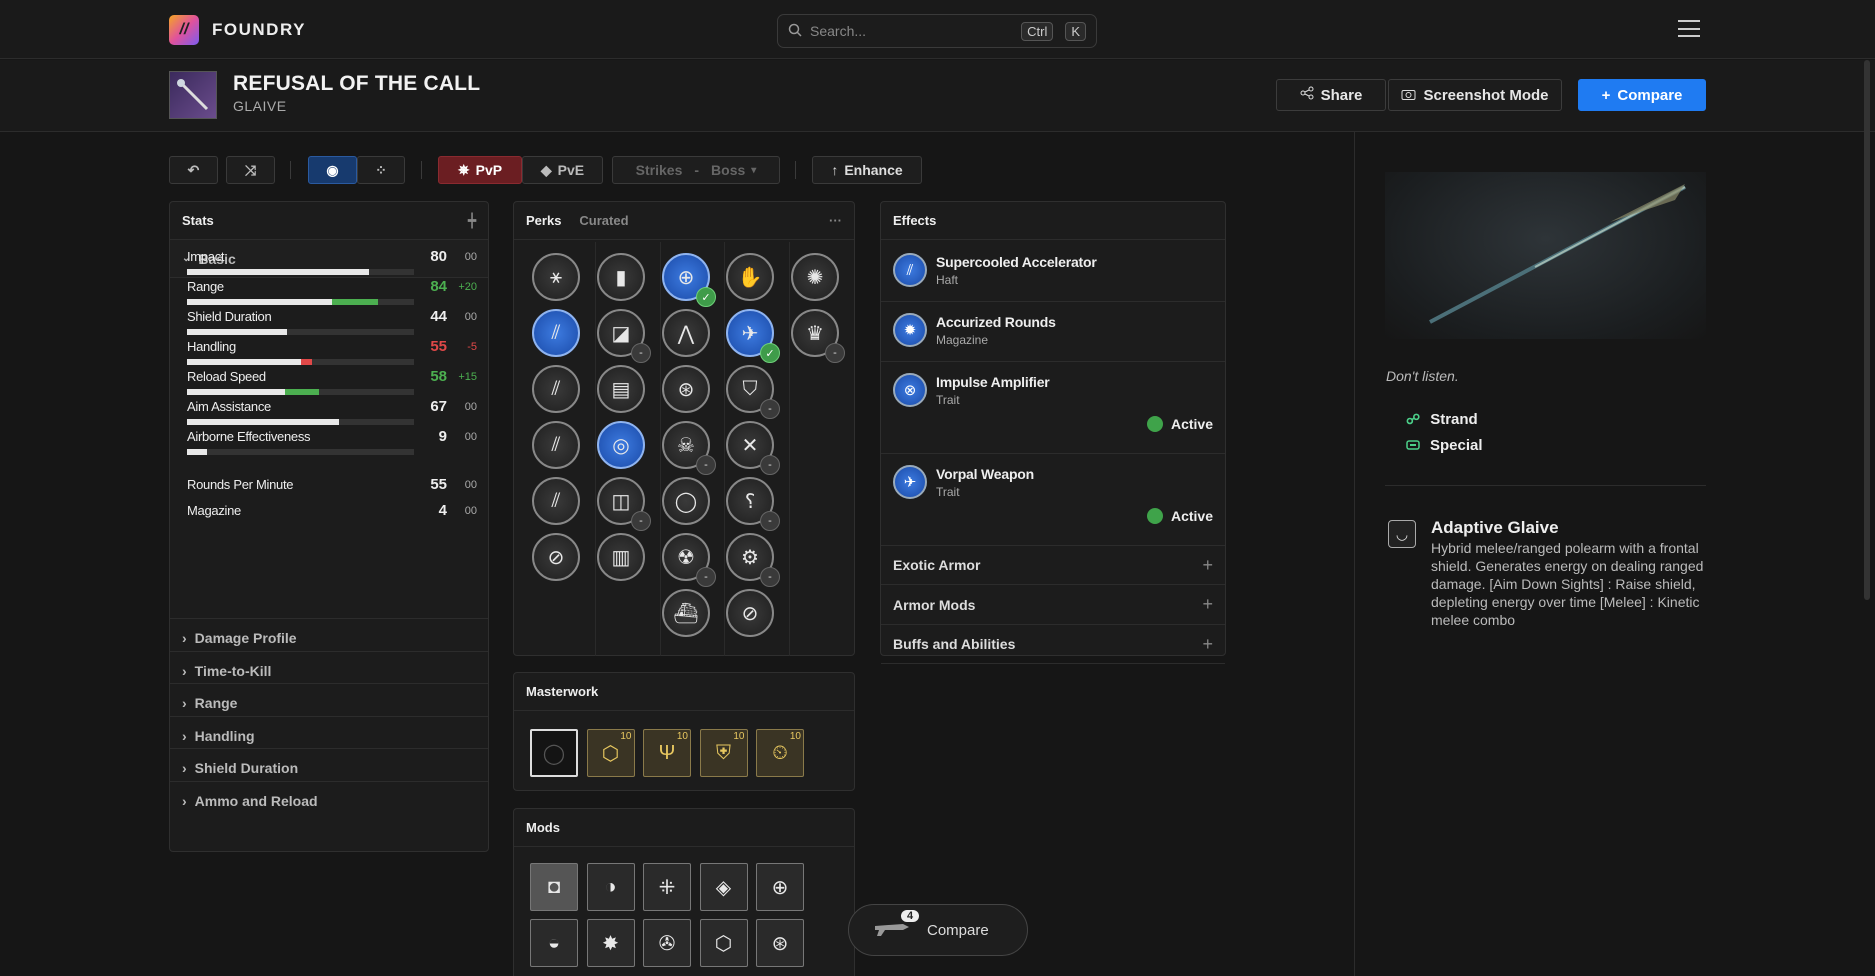 This screenshot has height=976, width=1875. What do you see at coordinates (1053, 565) in the screenshot?
I see `effects-section-toggle: Exotic Armor +` at bounding box center [1053, 565].